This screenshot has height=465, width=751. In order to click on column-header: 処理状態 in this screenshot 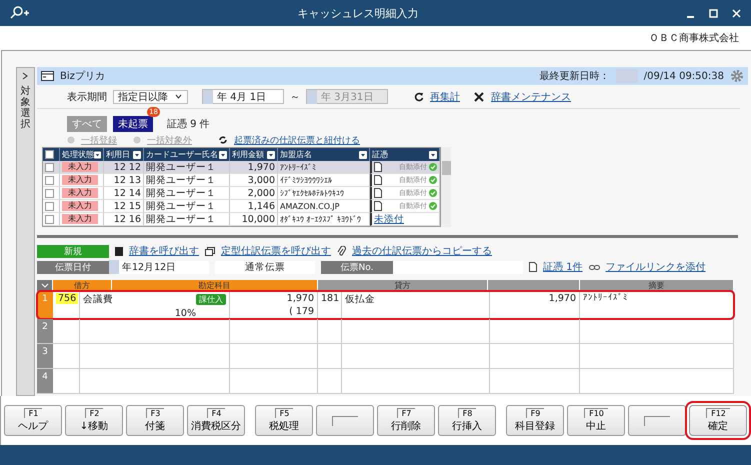, I will do `click(82, 154)`.